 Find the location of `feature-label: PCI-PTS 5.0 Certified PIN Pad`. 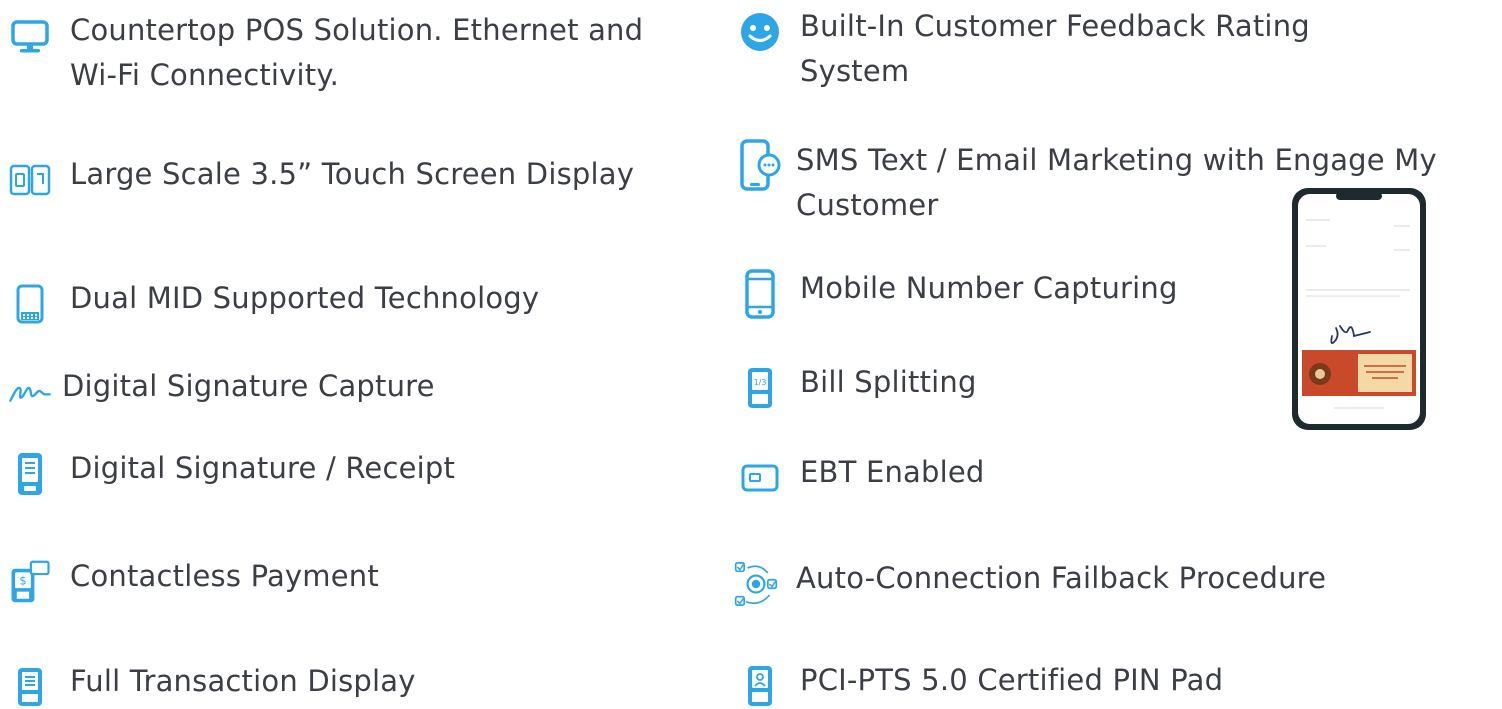

feature-label: PCI-PTS 5.0 Certified PIN Pad is located at coordinates (1012, 680).